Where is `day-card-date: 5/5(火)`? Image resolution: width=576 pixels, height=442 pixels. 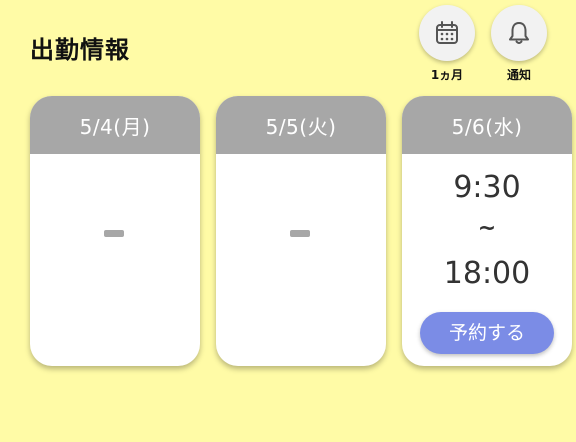 day-card-date: 5/5(火) is located at coordinates (301, 125).